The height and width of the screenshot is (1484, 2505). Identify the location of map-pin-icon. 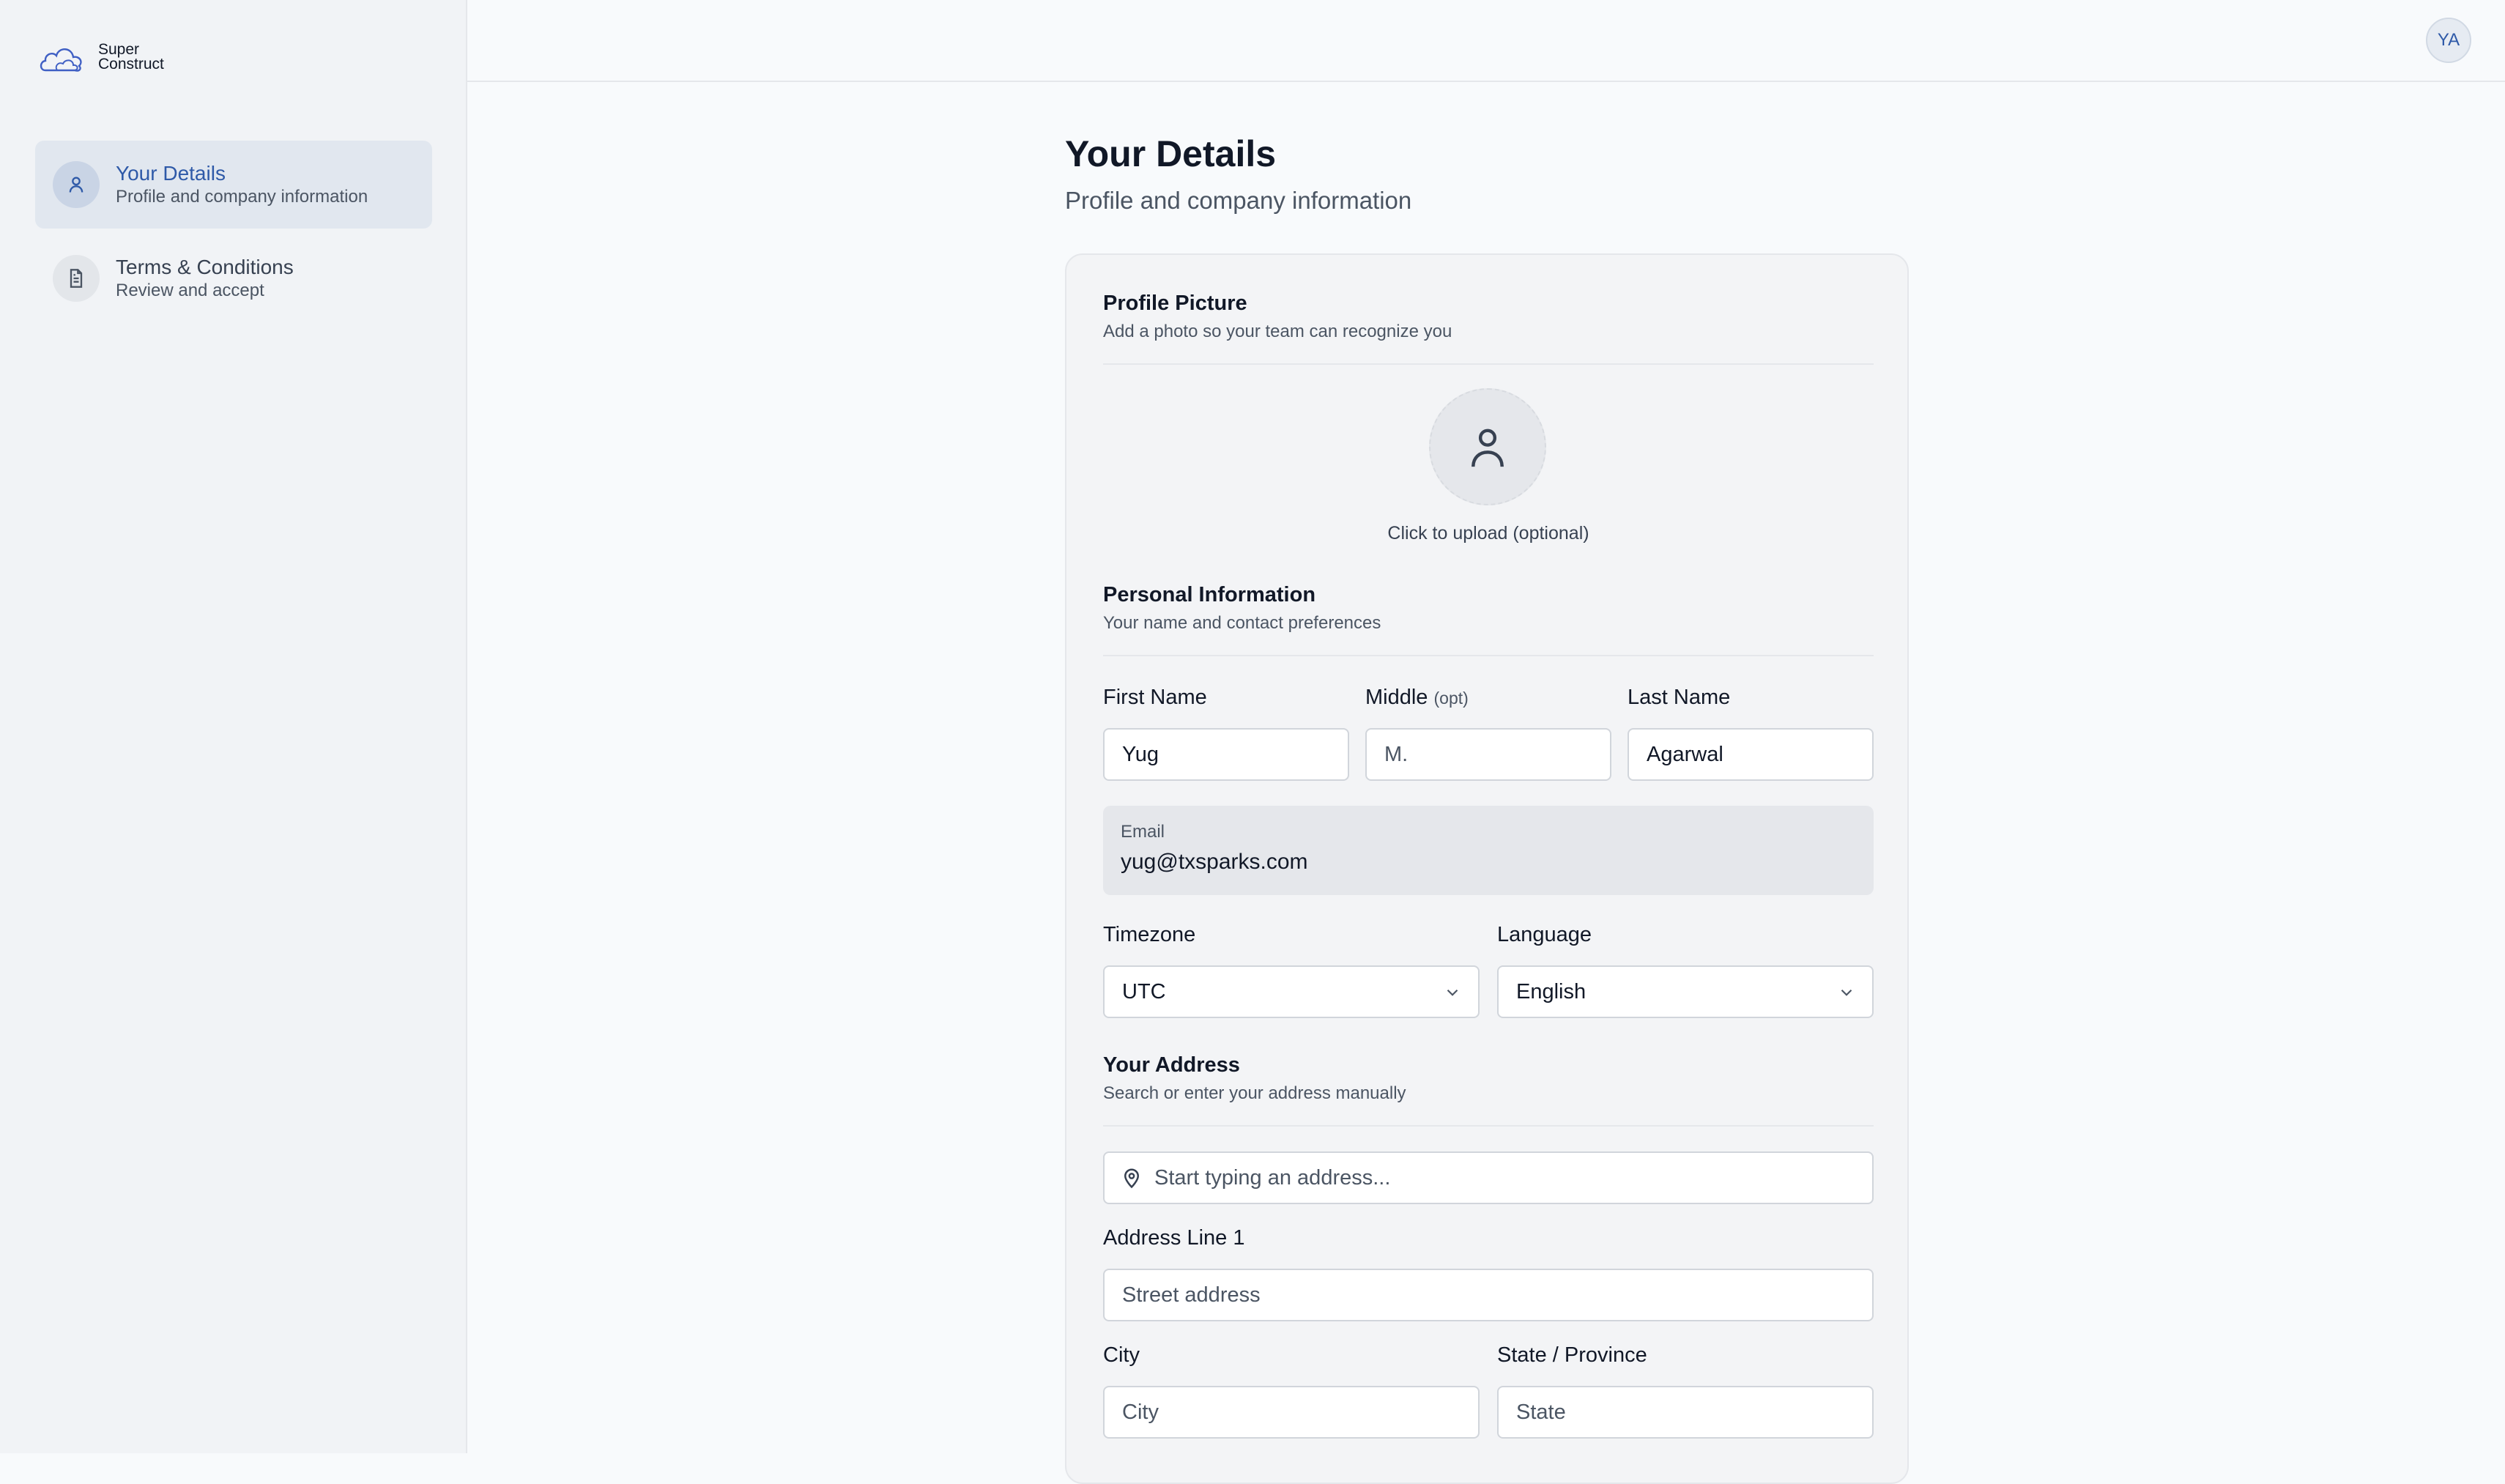
(1132, 1178).